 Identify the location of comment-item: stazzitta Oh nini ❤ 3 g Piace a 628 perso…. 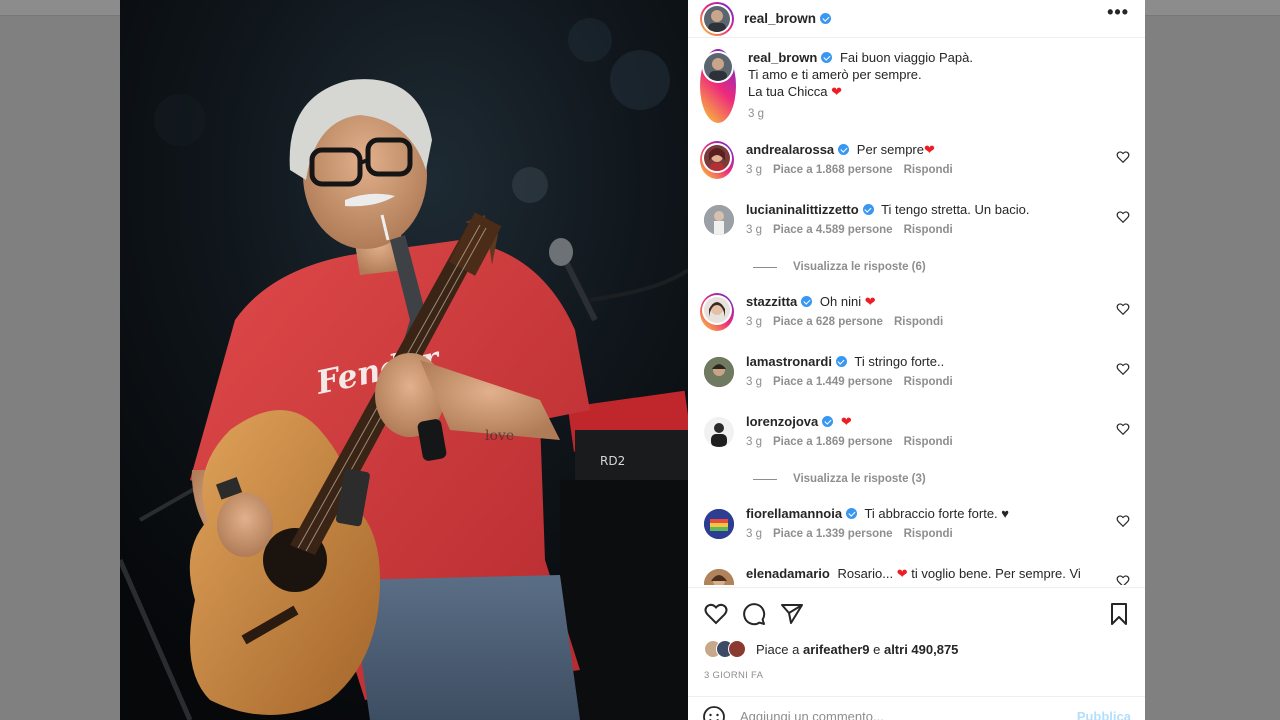
(915, 312).